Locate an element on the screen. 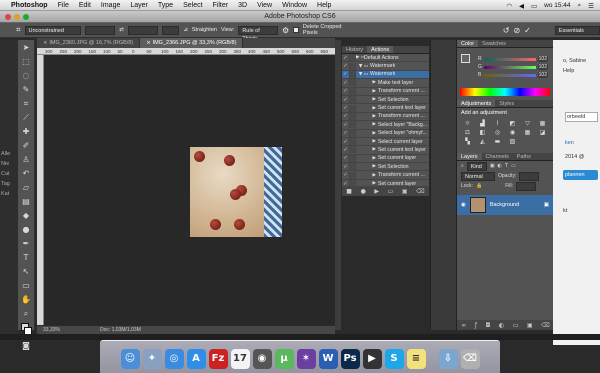  selective-color-icon: ▨ is located at coordinates (512, 141).